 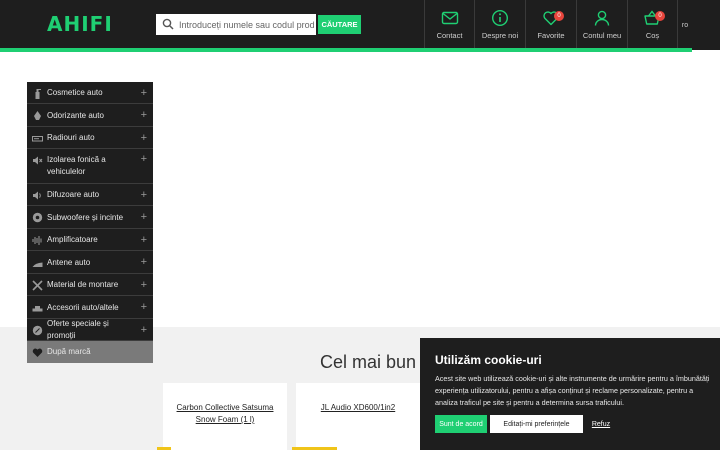 What do you see at coordinates (652, 25) in the screenshot?
I see `nav-cart: 0 Coș` at bounding box center [652, 25].